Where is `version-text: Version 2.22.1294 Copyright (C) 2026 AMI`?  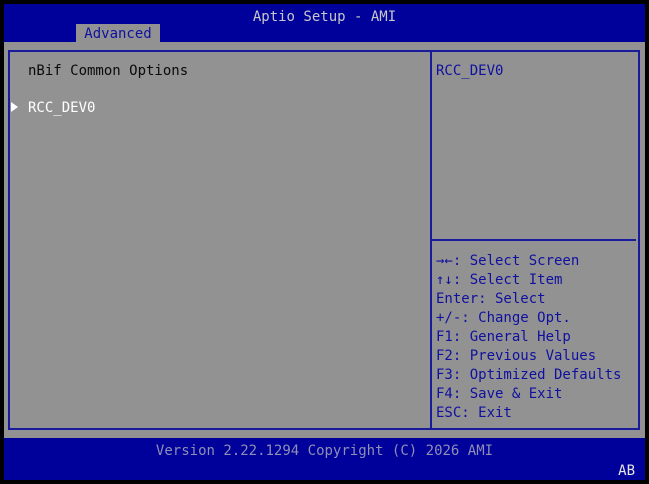
version-text: Version 2.22.1294 Copyright (C) 2026 AMI is located at coordinates (324, 451).